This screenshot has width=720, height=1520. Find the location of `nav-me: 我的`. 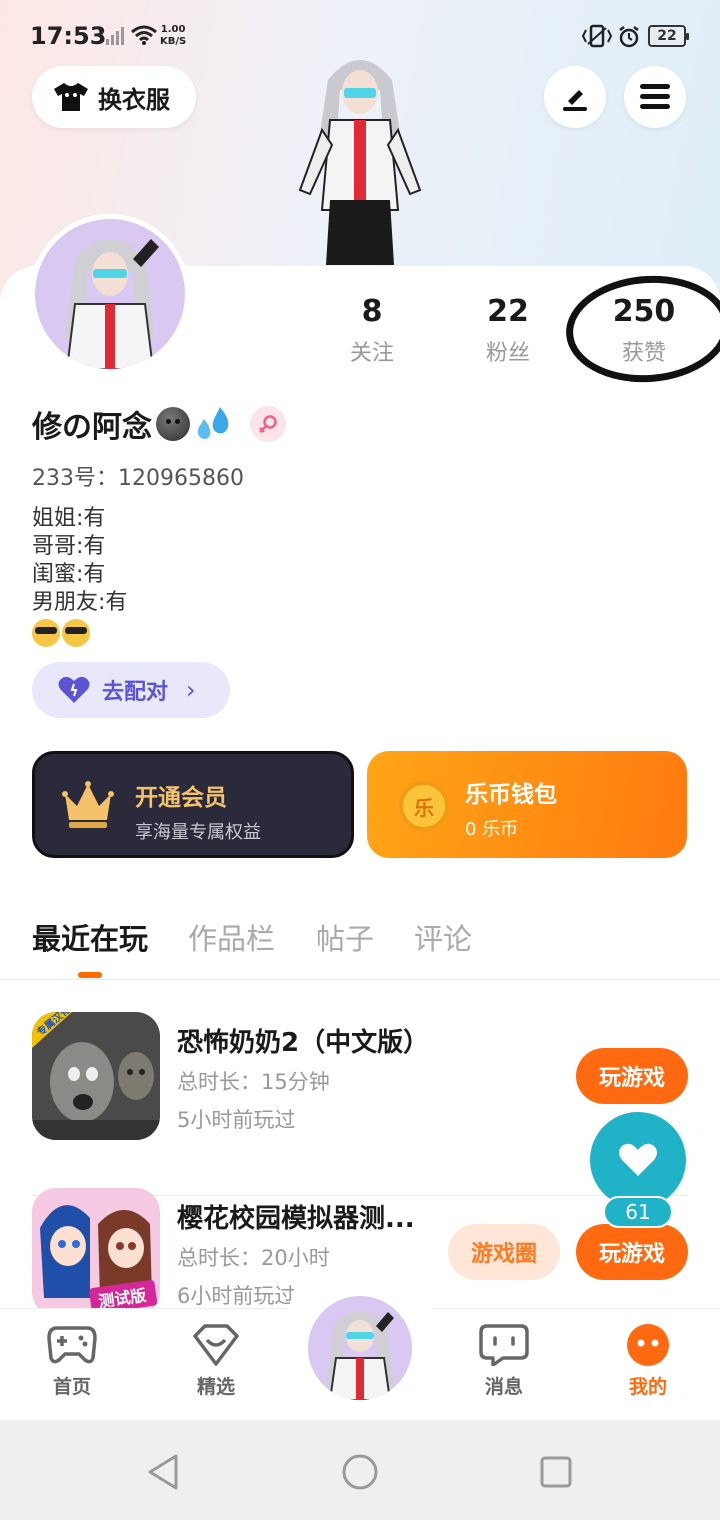

nav-me: 我的 is located at coordinates (648, 1361).